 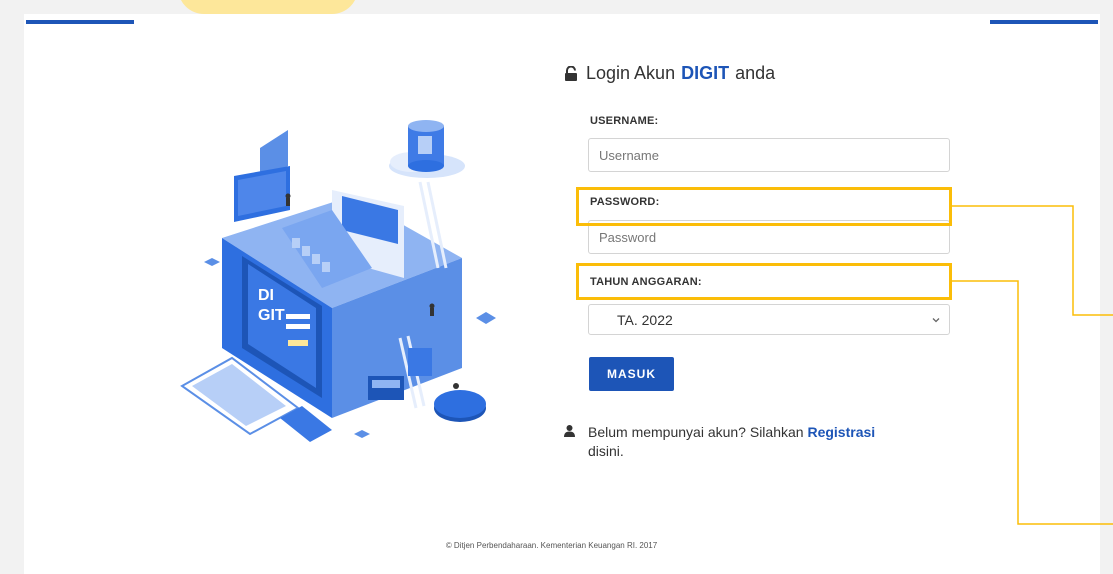 I want to click on top-decoration, so click(x=268, y=7).